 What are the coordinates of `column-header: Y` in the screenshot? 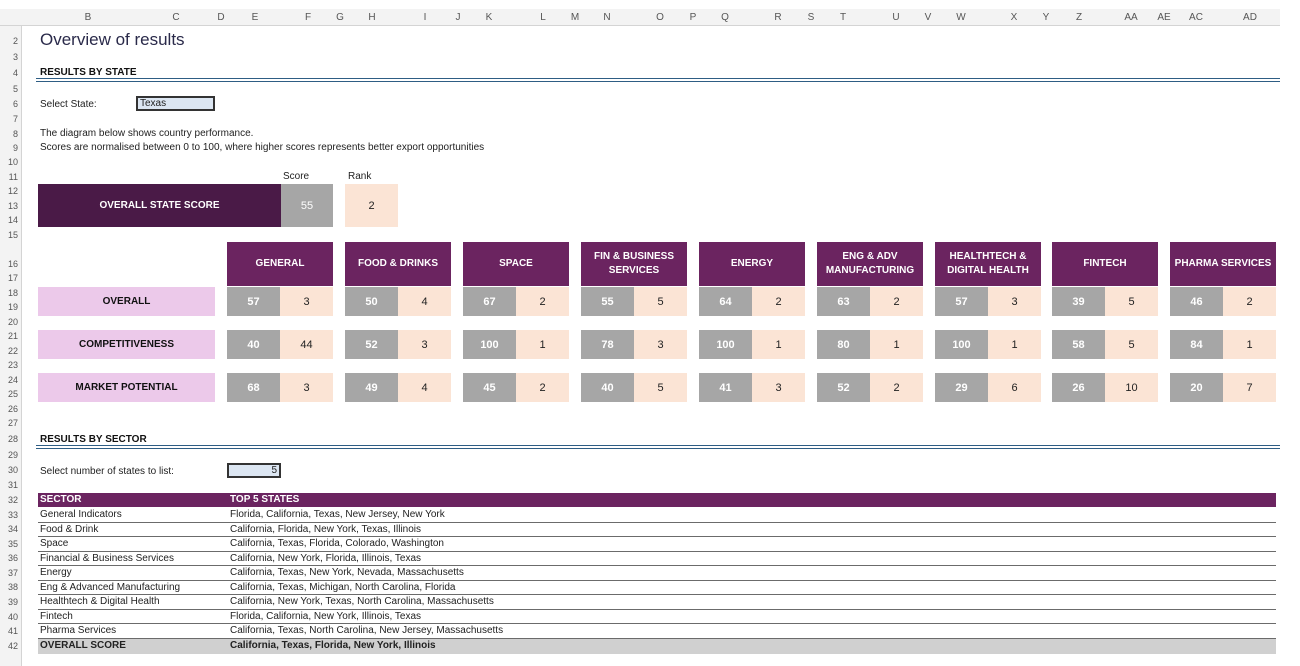 It's located at (1046, 17).